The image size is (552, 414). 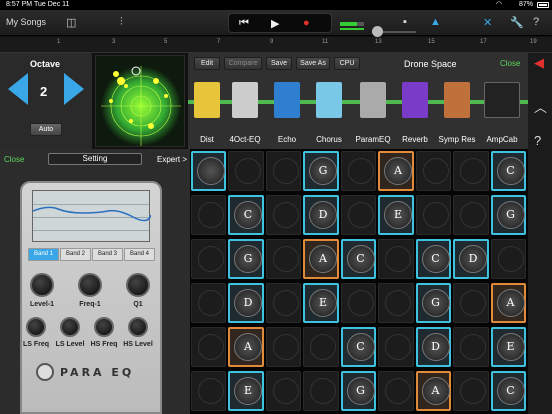 I want to click on hs-level-knob, so click(x=138, y=327).